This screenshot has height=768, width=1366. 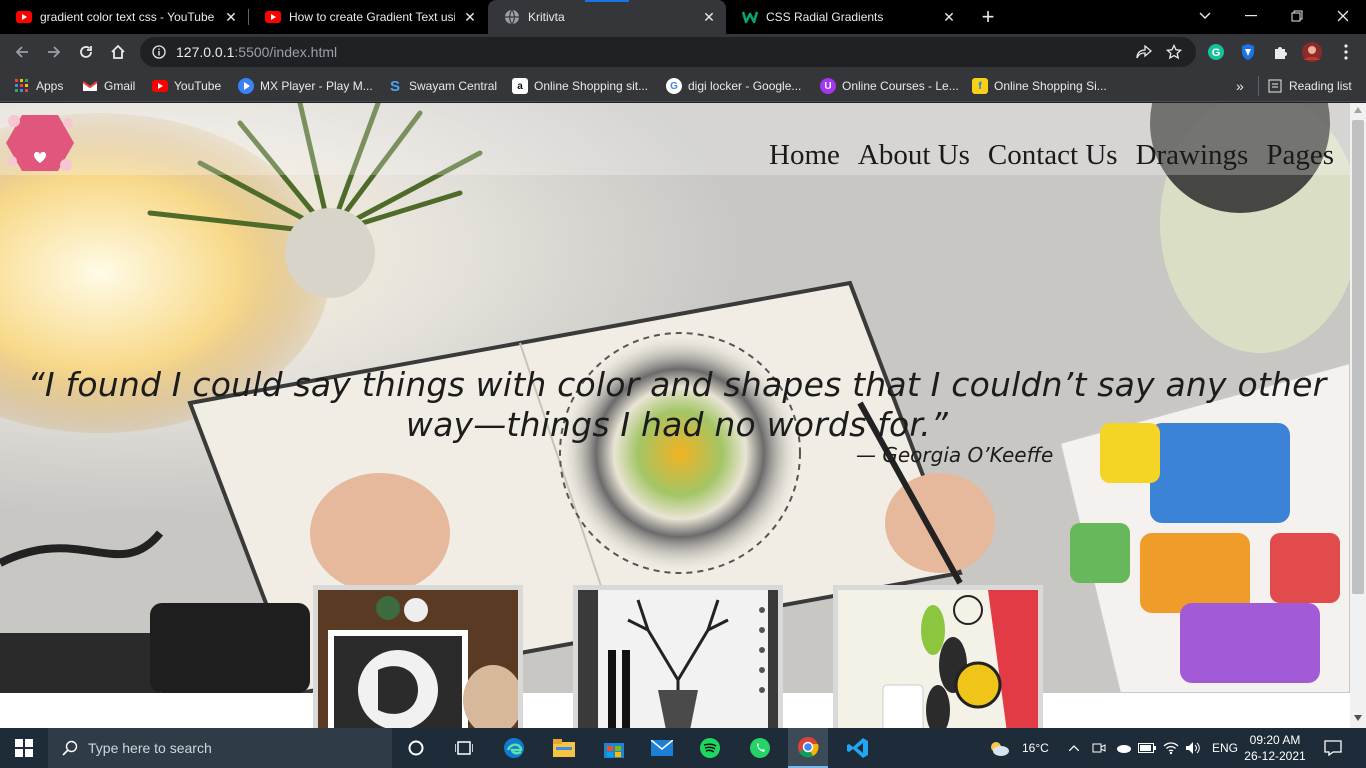 I want to click on task-view-icon, so click(x=464, y=748).